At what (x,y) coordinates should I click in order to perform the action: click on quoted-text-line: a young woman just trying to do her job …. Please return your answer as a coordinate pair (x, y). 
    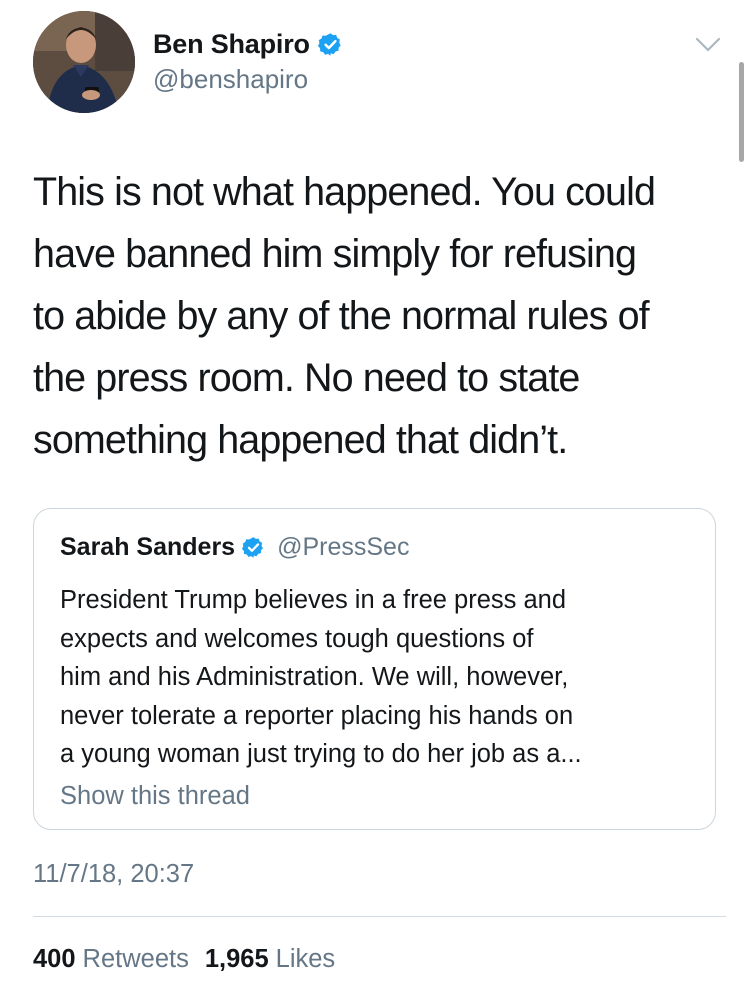
    Looking at the image, I should click on (321, 754).